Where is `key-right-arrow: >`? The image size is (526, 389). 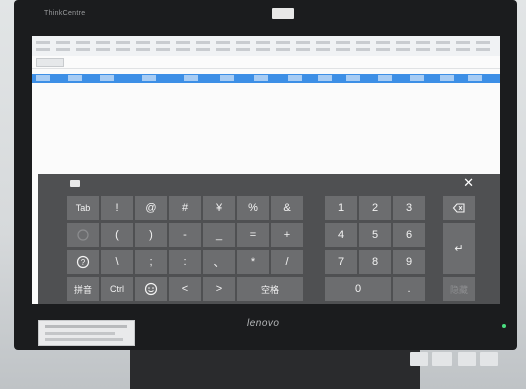 key-right-arrow: > is located at coordinates (219, 289).